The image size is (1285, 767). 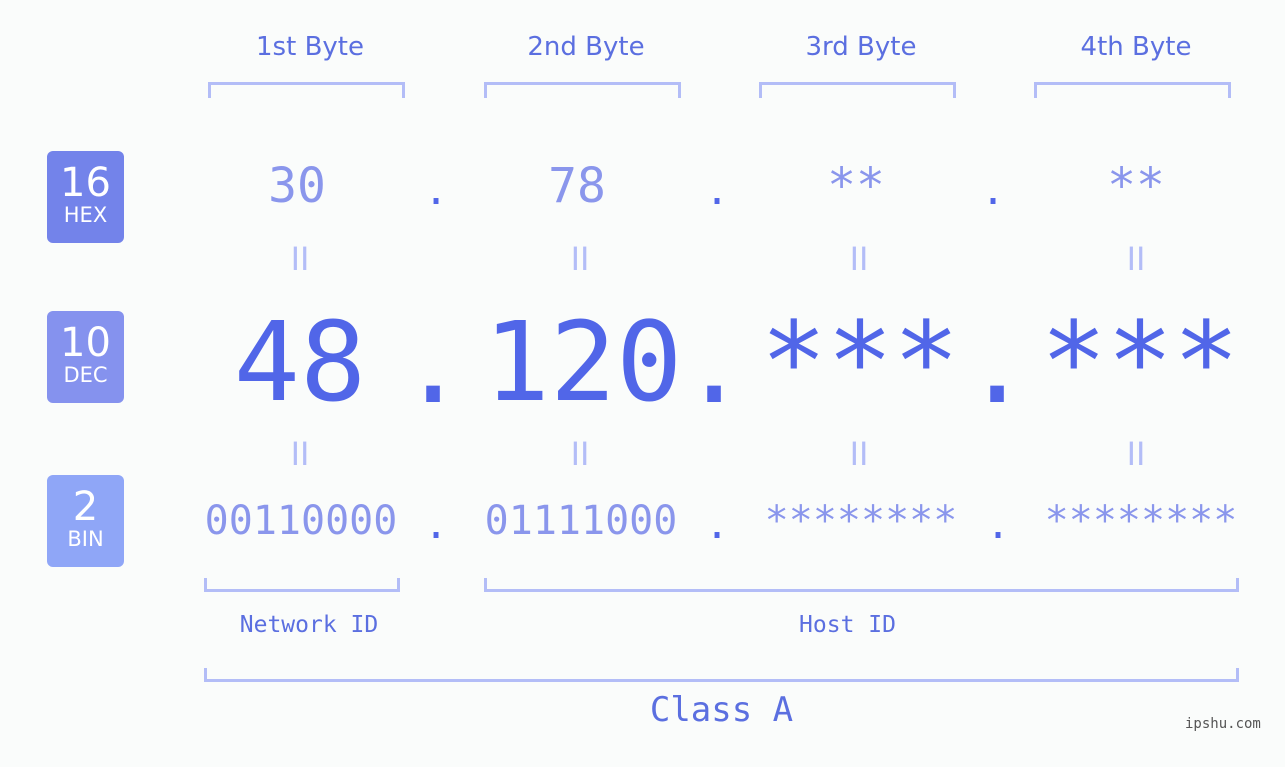 I want to click on bin-byte-3: ********, so click(x=861, y=521).